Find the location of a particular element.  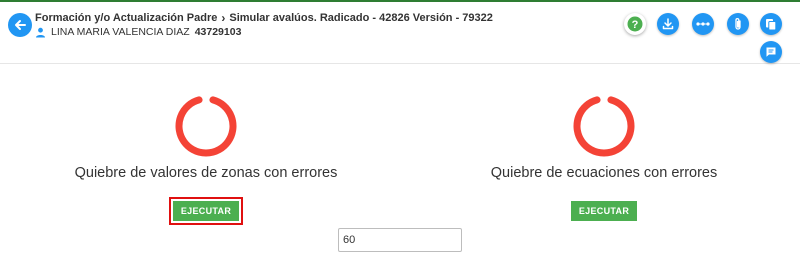

equations-title: Quiebre de ecuaciones con errores is located at coordinates (604, 173).